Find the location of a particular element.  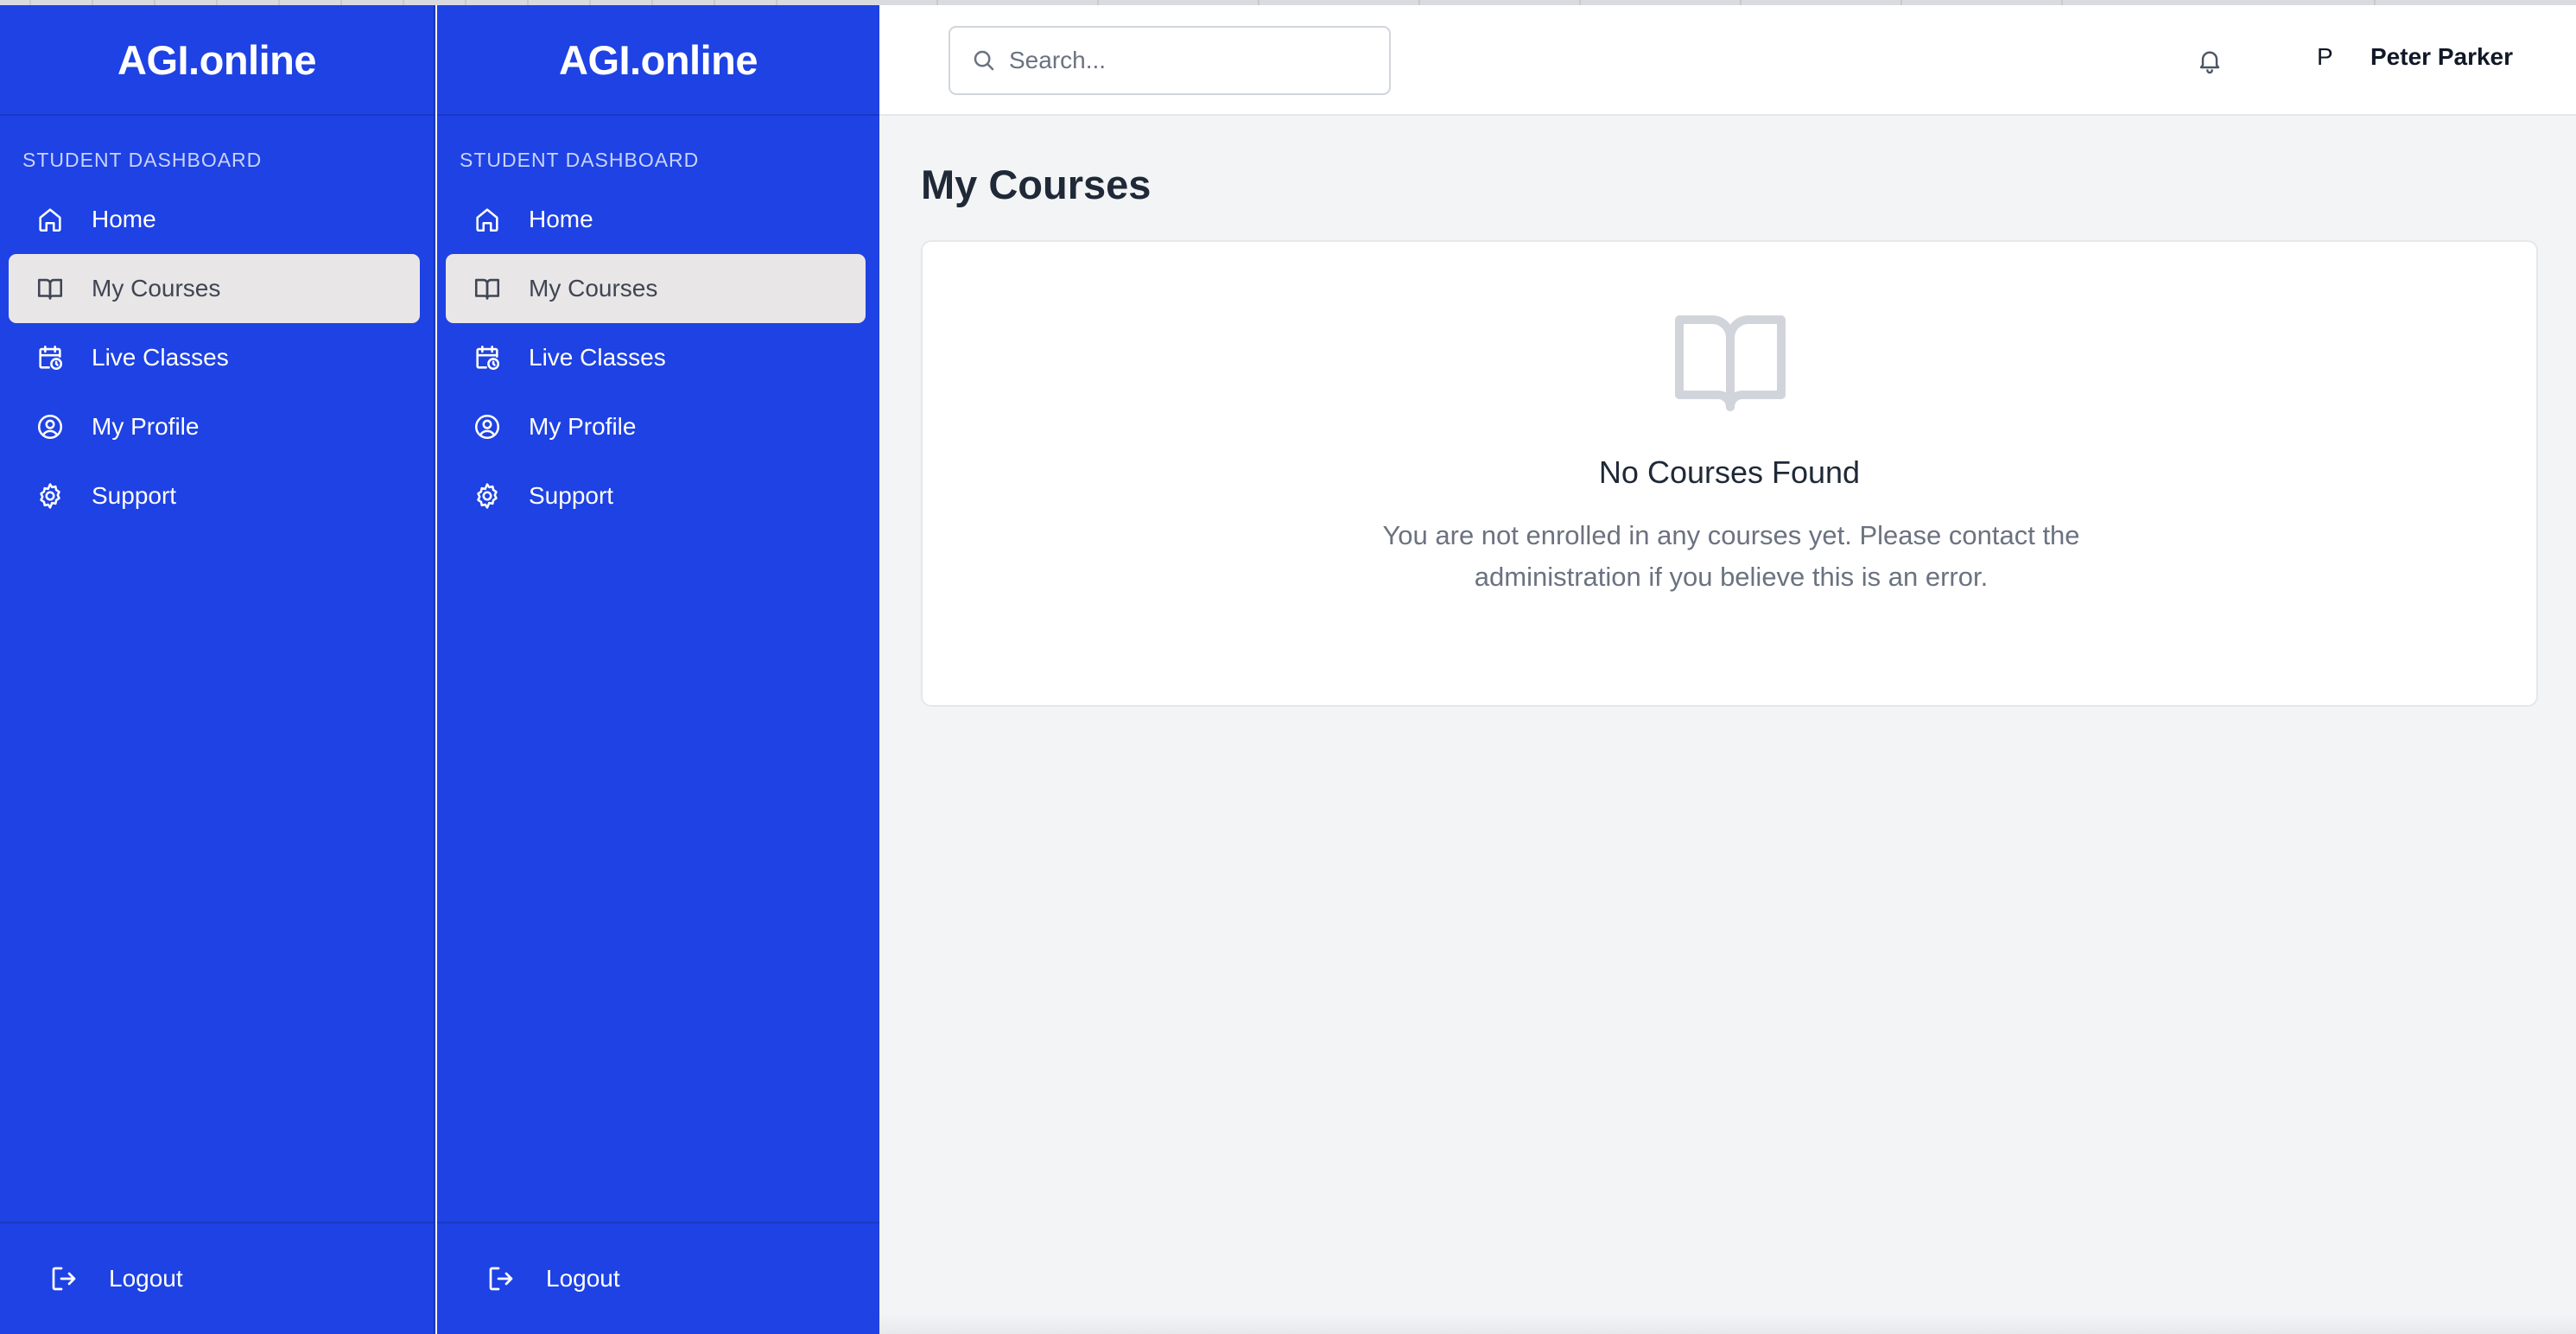

empty-state-title: No Courses Found is located at coordinates (1729, 472).